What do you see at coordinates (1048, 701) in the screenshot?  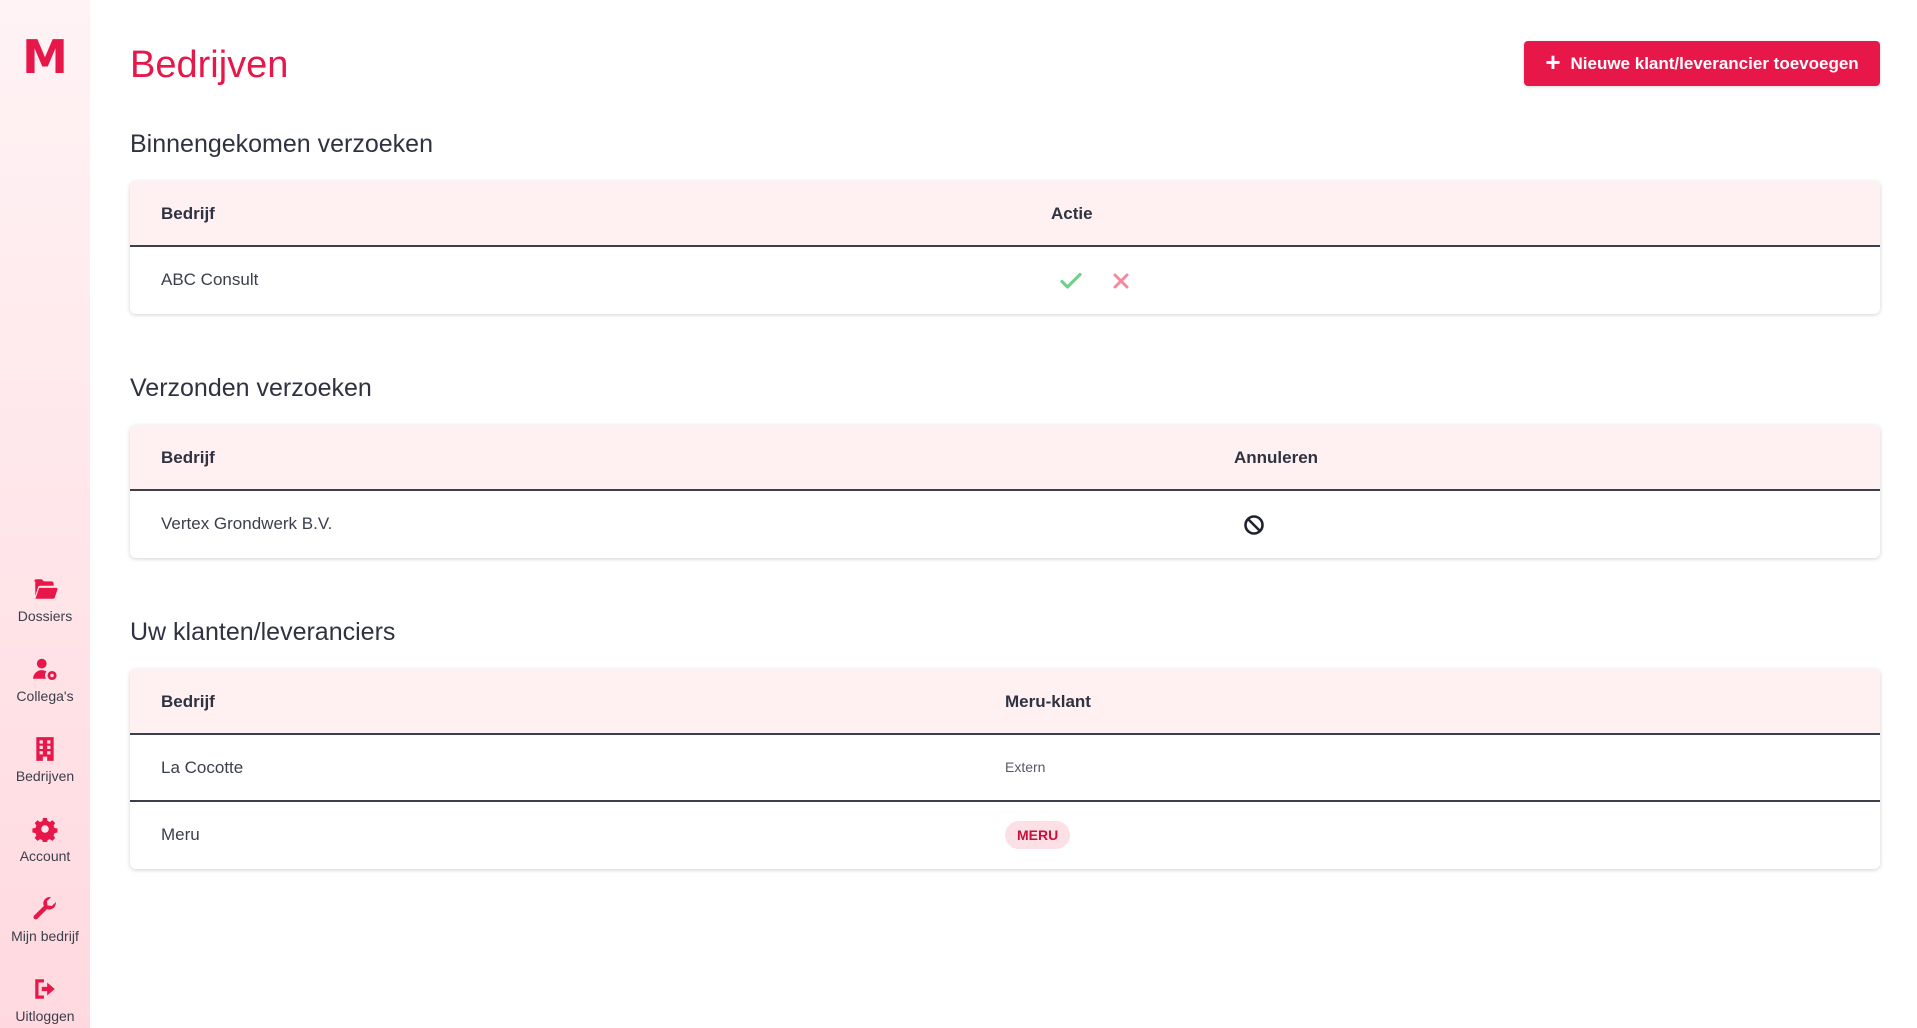 I see `column-header-meru-client: Meru-klant` at bounding box center [1048, 701].